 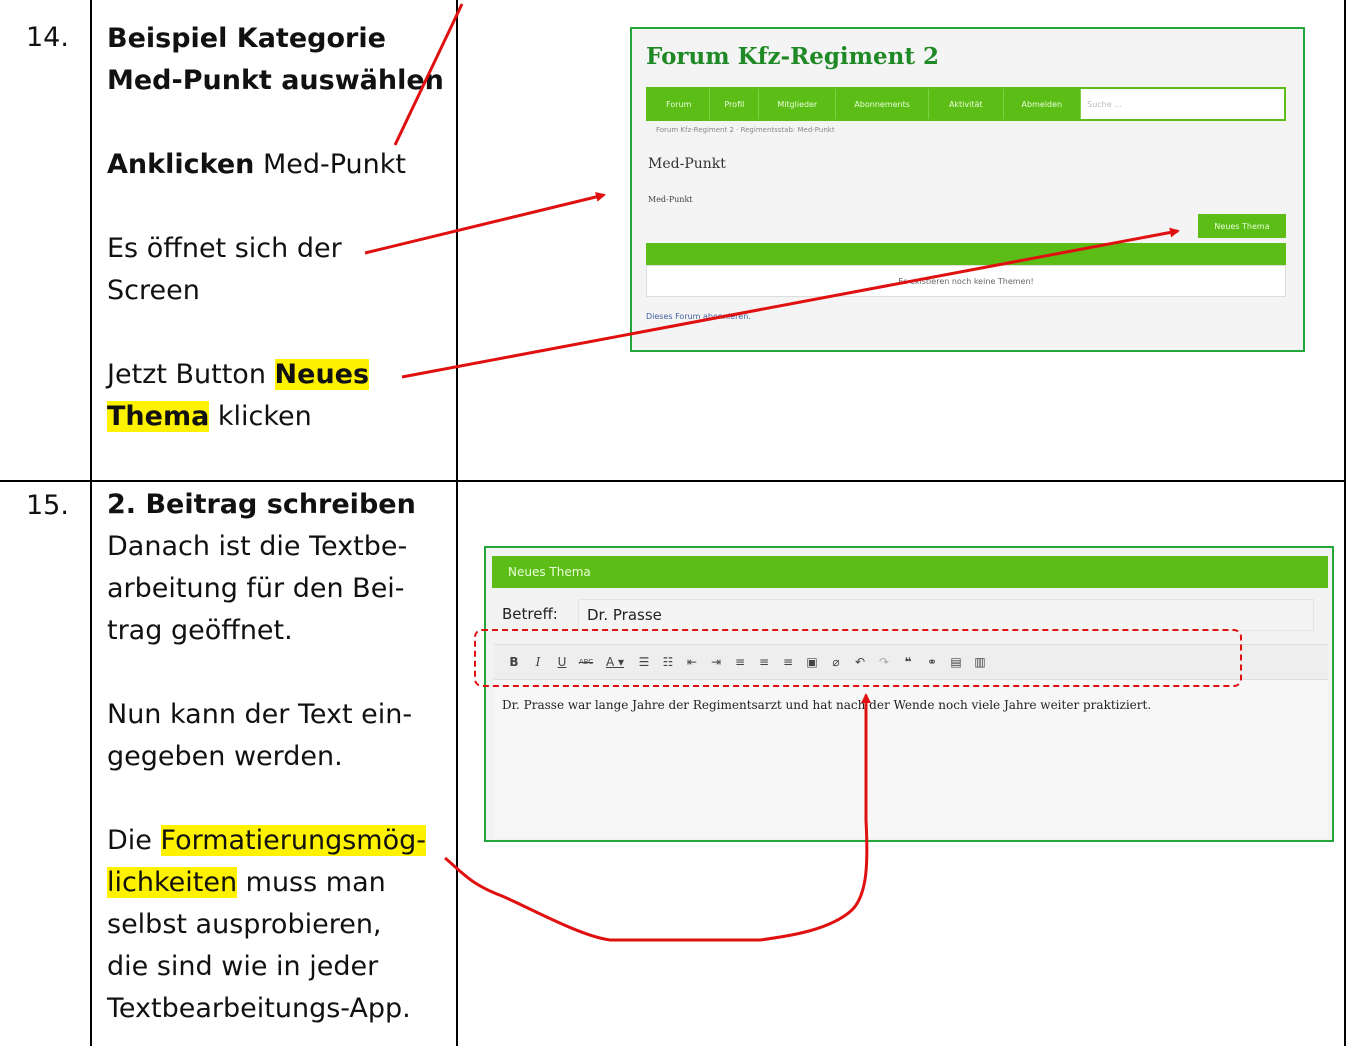 I want to click on enter-line: gegeben werden., so click(x=225, y=756).